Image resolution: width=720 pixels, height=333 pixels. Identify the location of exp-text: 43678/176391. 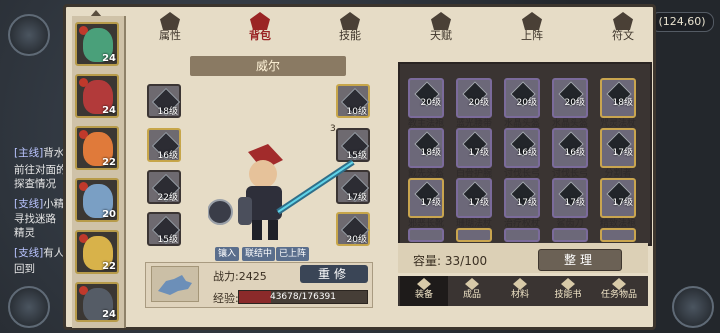
(303, 297).